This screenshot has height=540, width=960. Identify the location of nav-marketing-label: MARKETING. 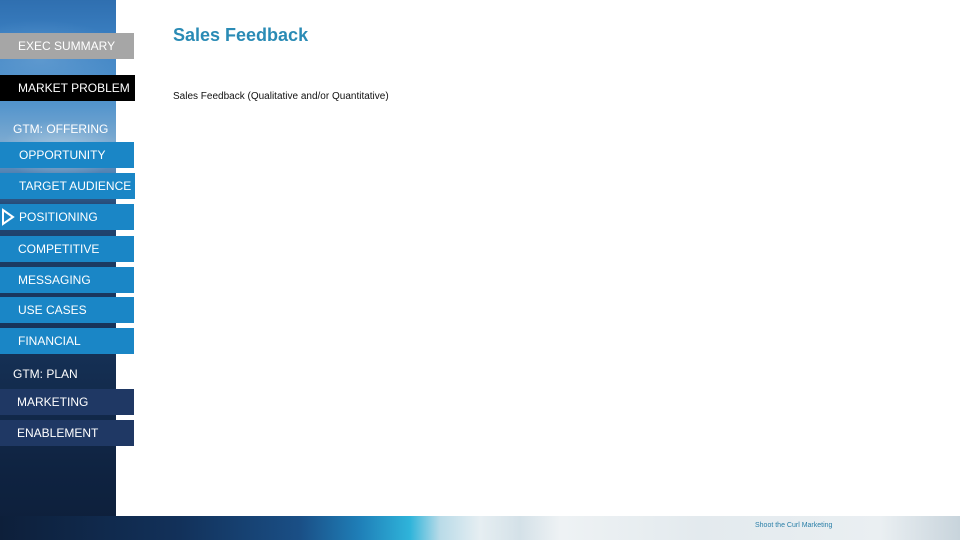
(53, 402).